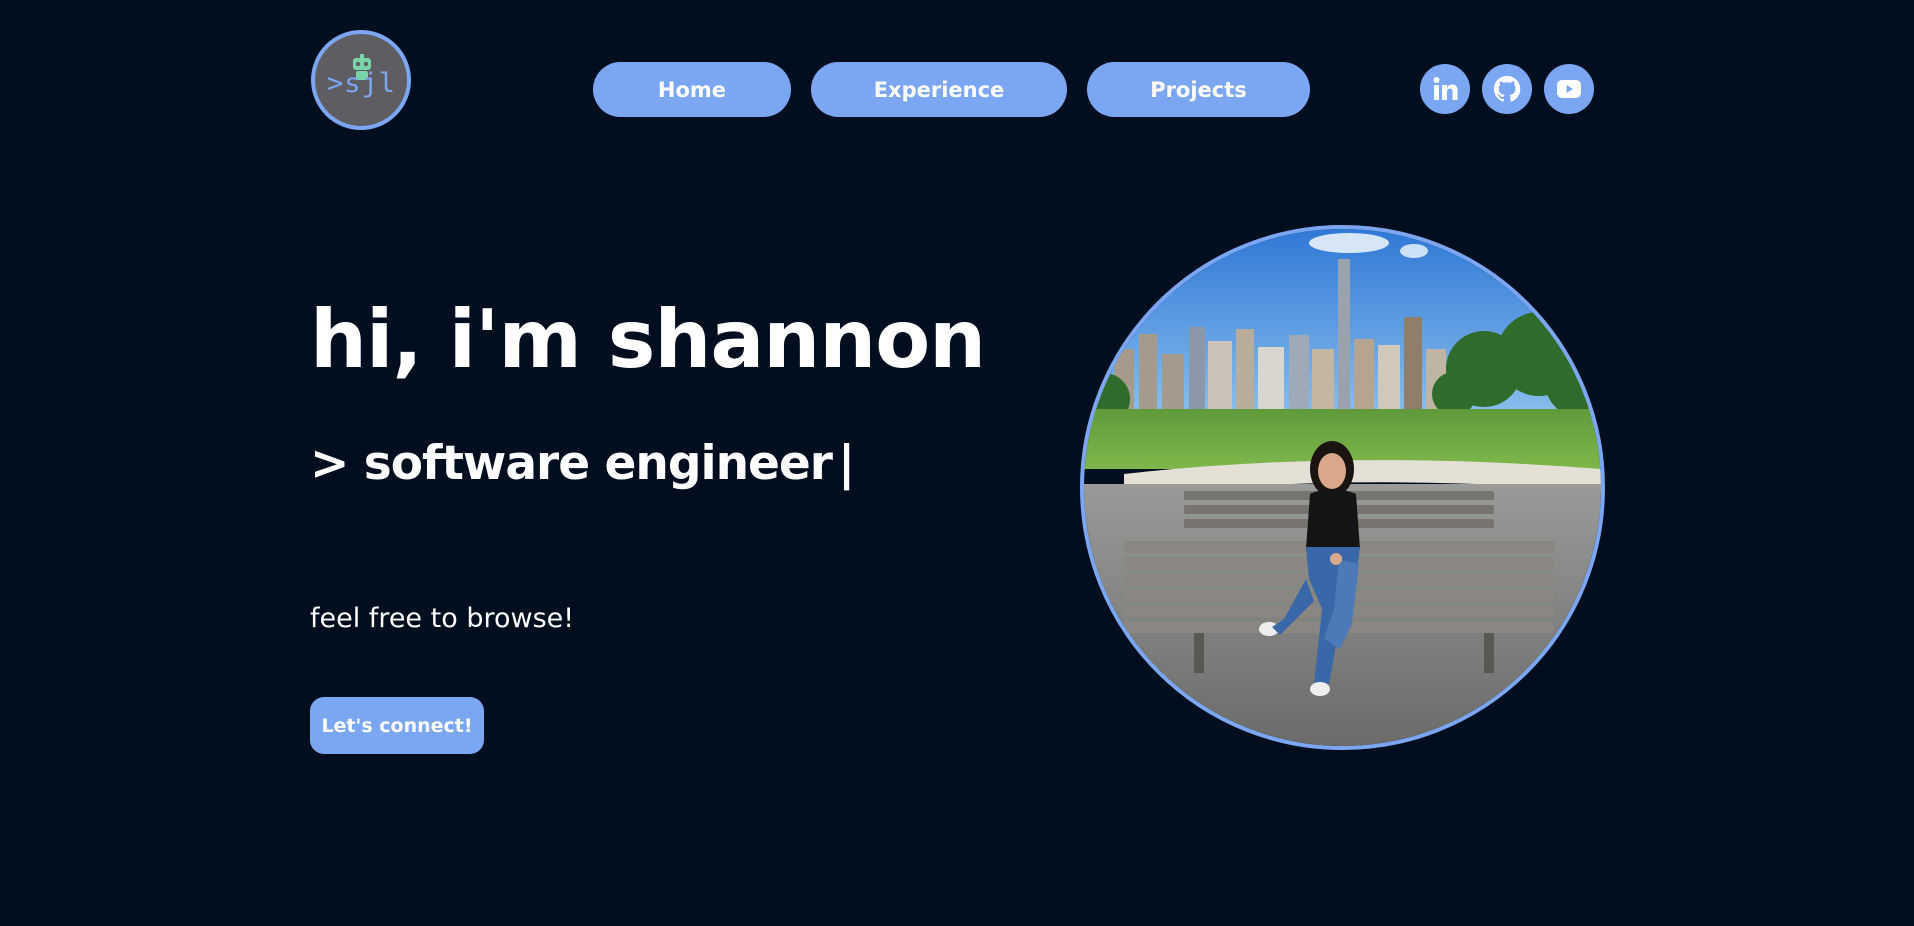  I want to click on github-icon, so click(1507, 88).